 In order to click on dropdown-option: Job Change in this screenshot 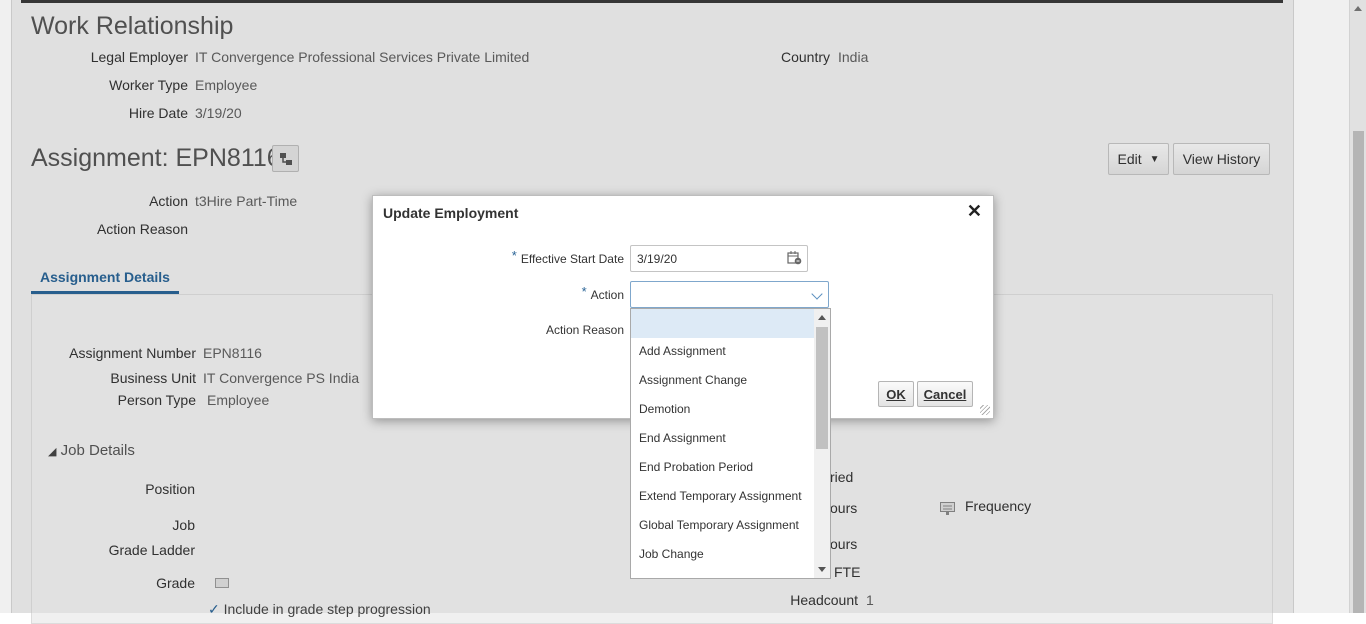, I will do `click(723, 553)`.